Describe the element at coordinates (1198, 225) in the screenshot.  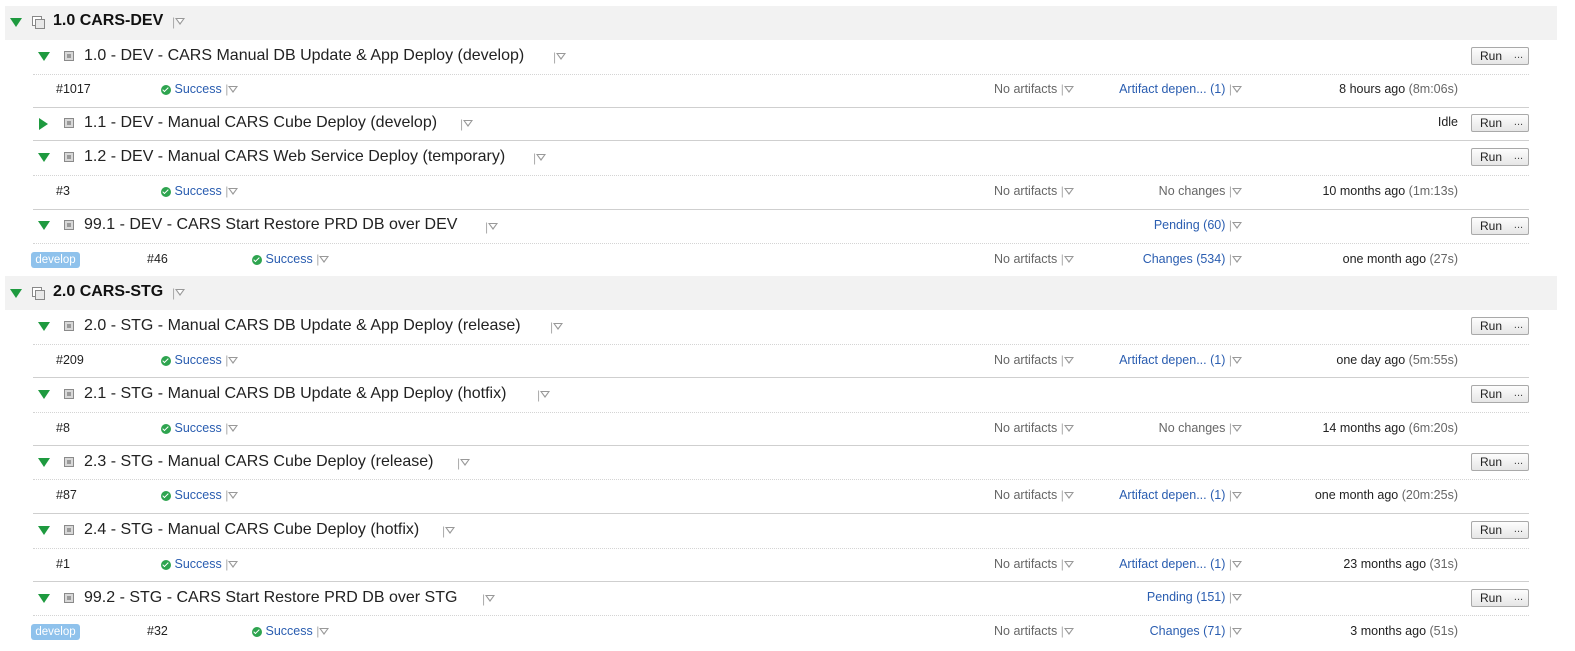
I see `pending-changes-link: Pending (60) |` at that location.